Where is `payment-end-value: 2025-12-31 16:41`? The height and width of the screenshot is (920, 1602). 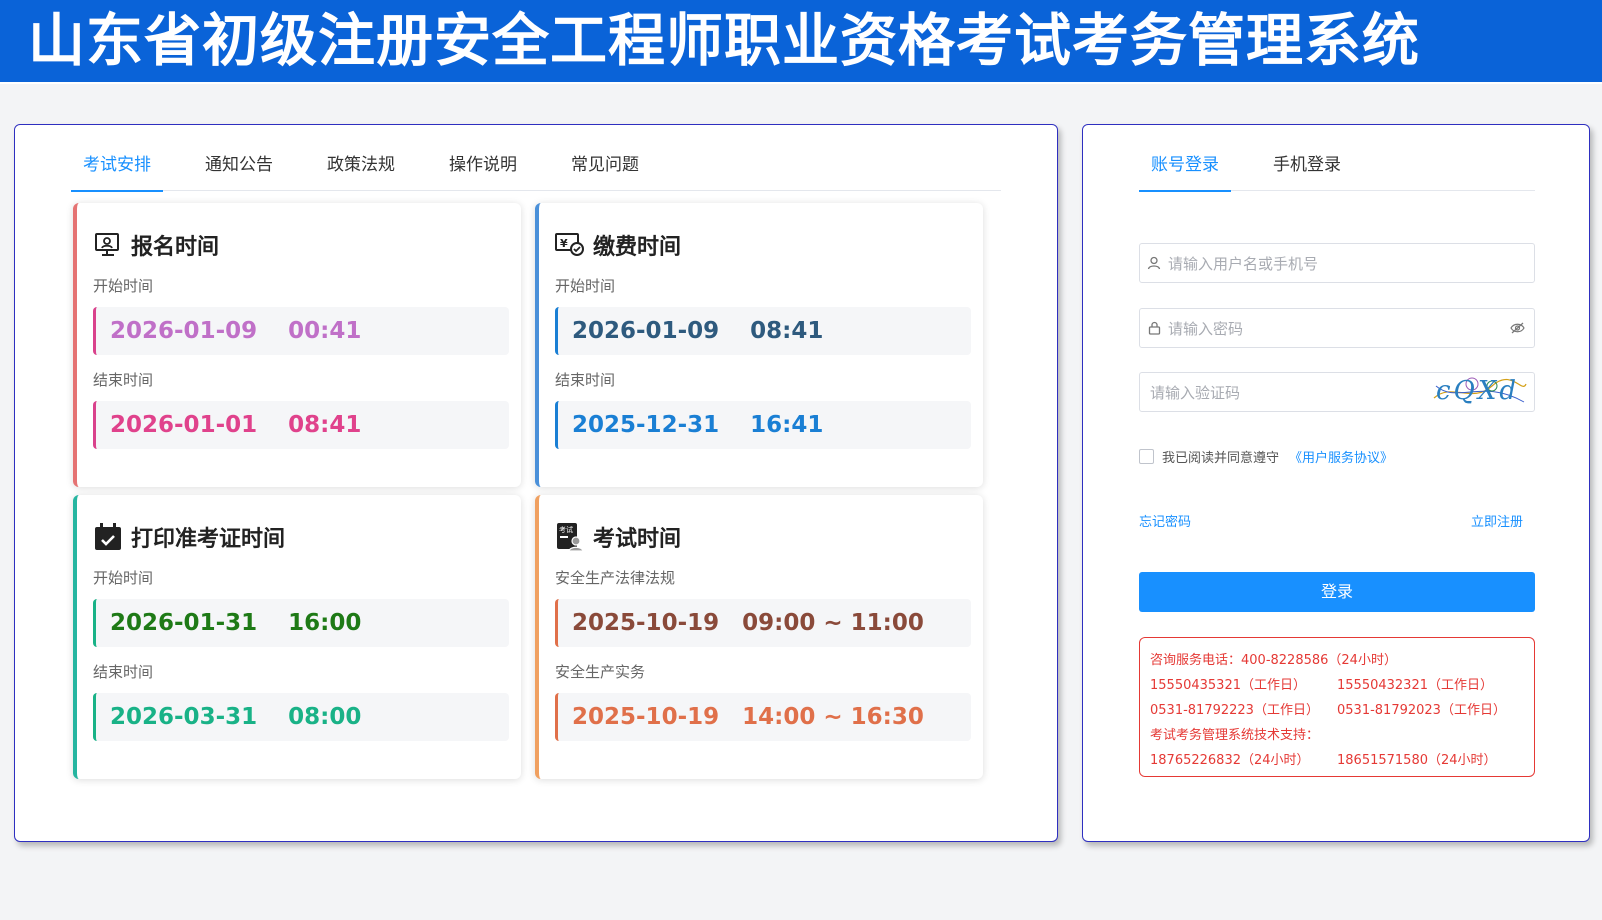
payment-end-value: 2025-12-31 16:41 is located at coordinates (763, 425).